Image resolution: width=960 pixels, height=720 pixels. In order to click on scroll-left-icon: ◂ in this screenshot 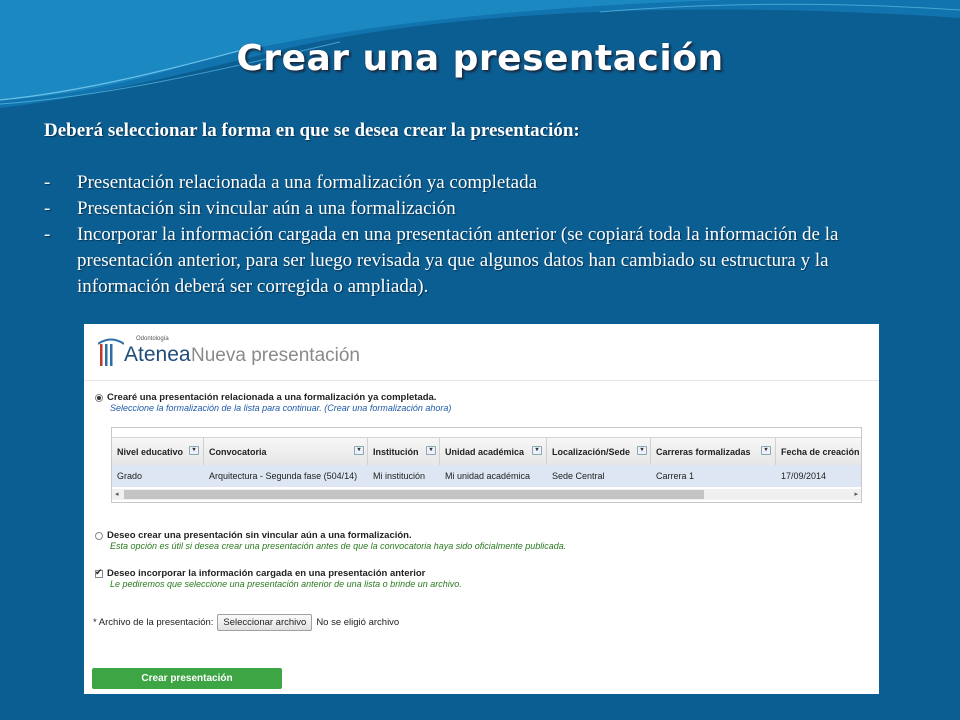, I will do `click(117, 494)`.